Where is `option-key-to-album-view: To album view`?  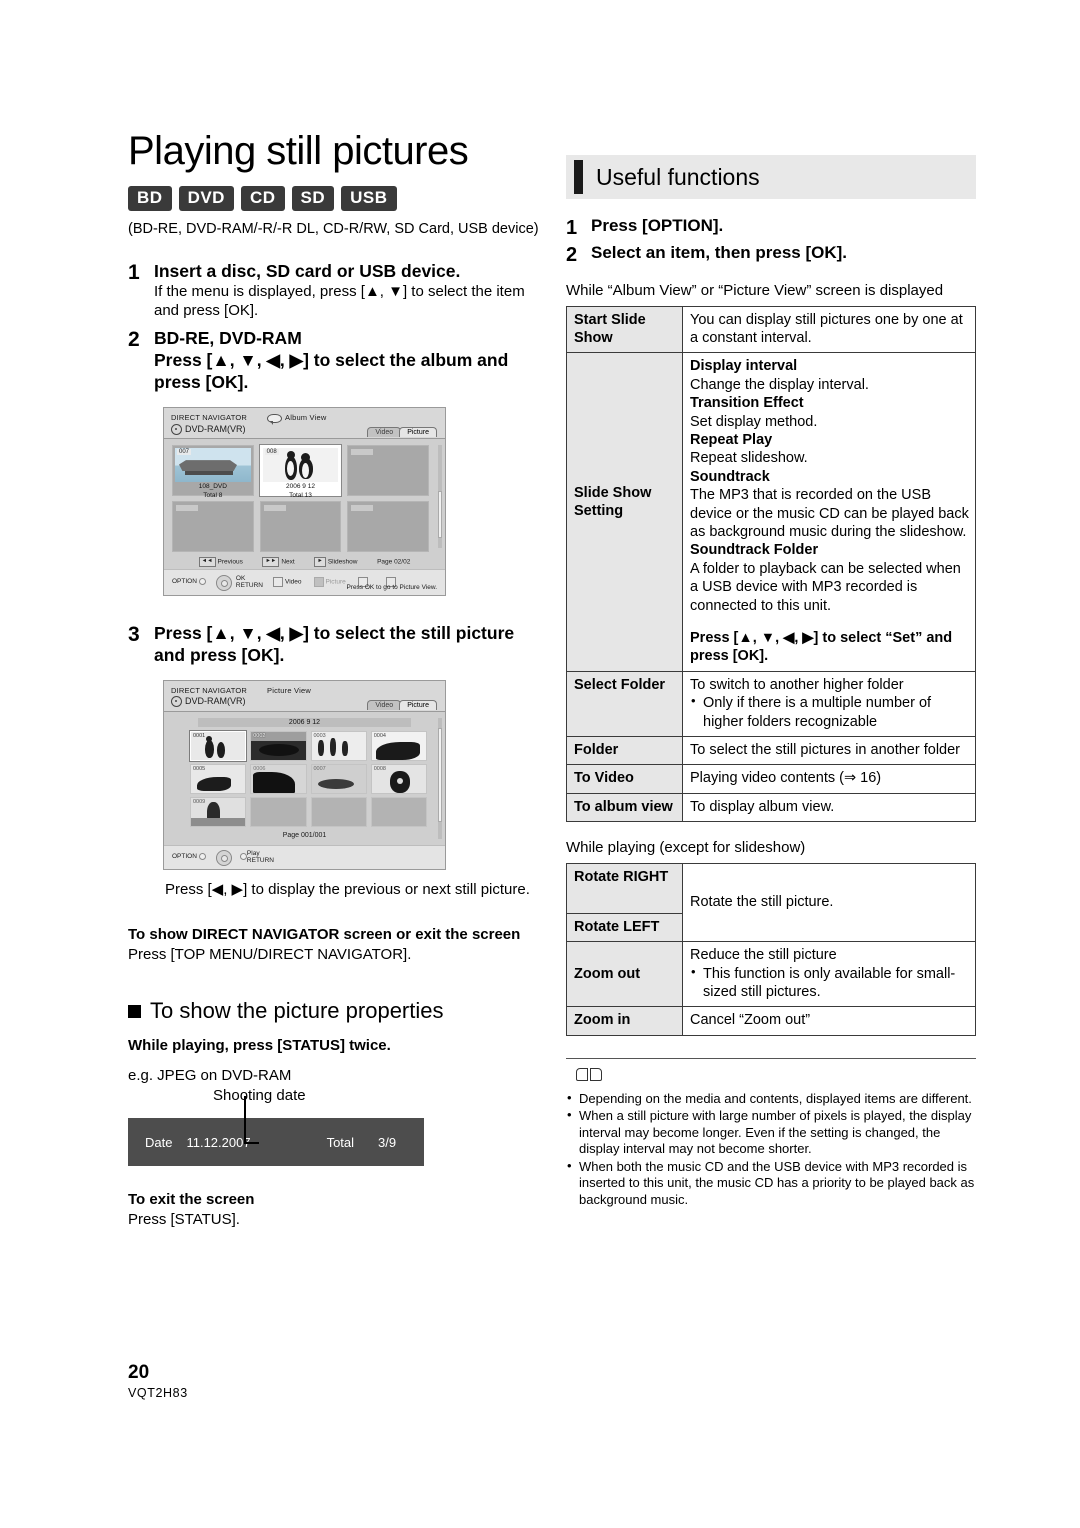 option-key-to-album-view: To album view is located at coordinates (624, 807).